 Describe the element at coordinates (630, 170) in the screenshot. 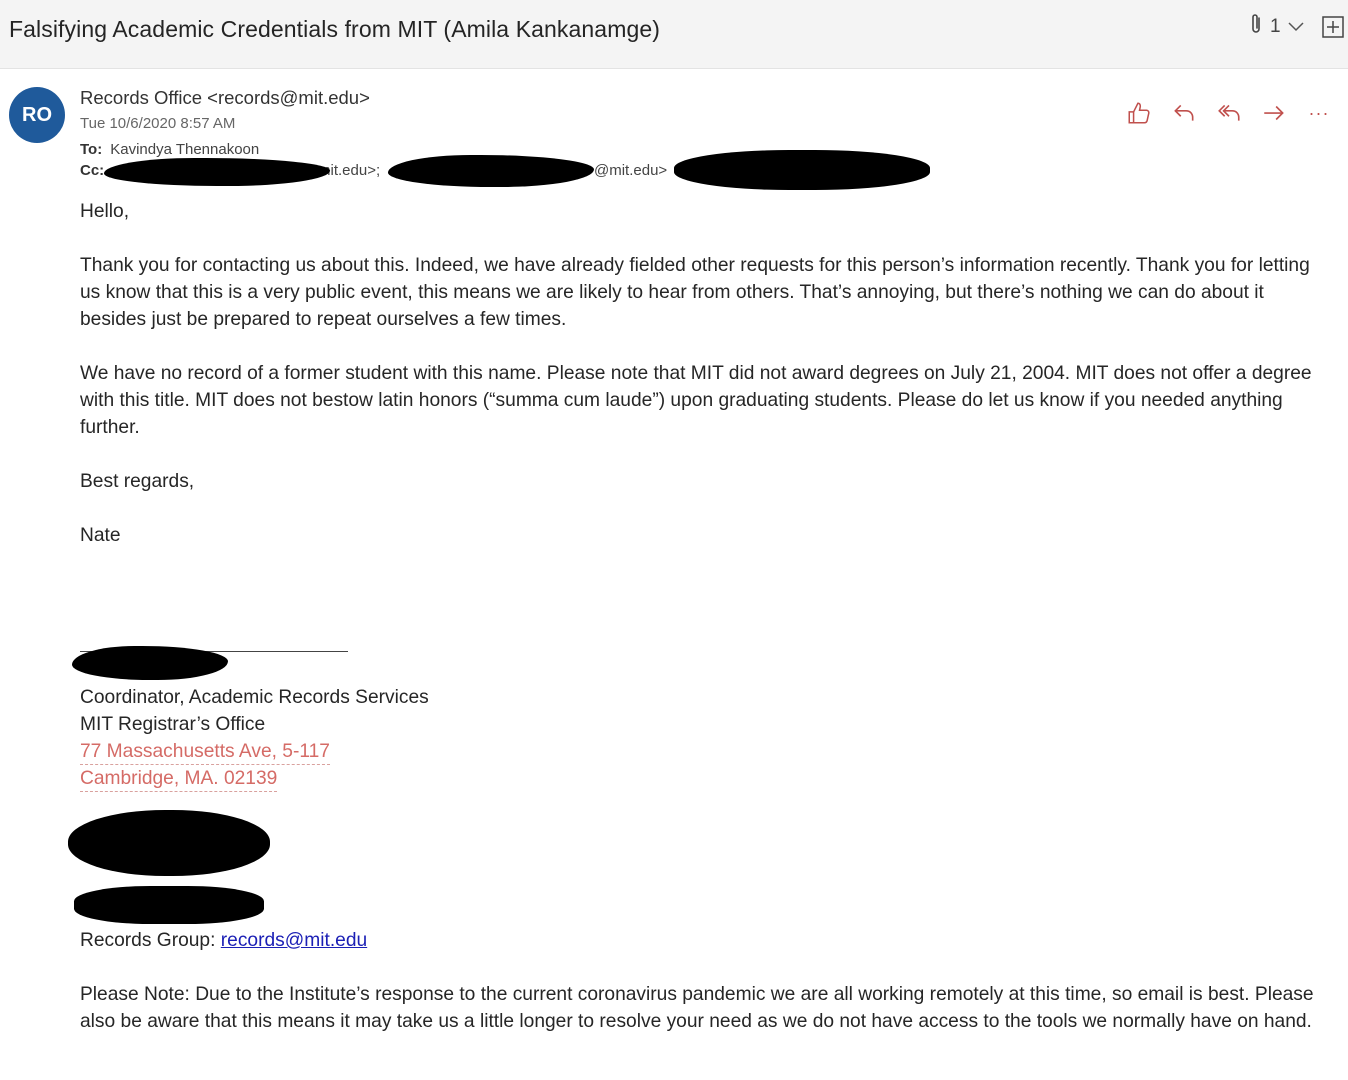

I see `cc-recipient-fragment-2: @mit.edu>` at that location.